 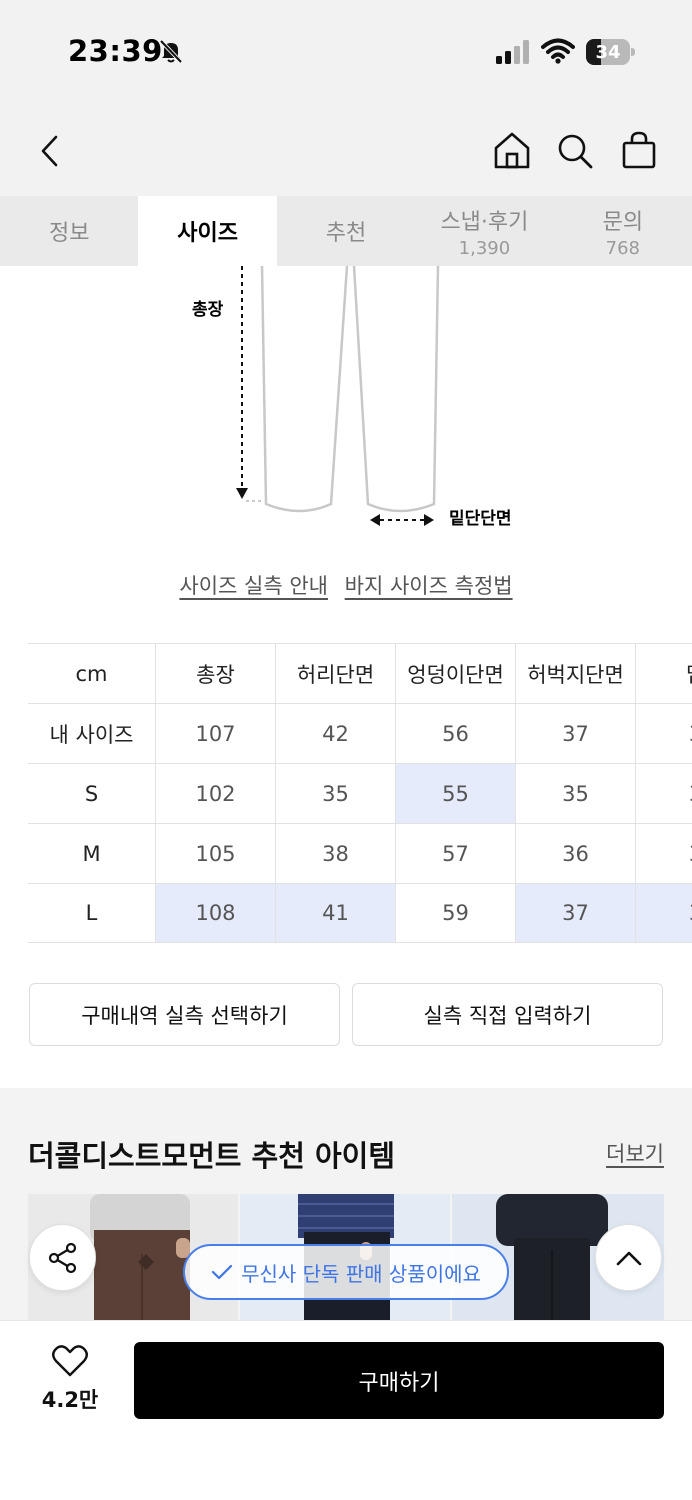 I want to click on buy-button: 구매하기, so click(x=399, y=1380).